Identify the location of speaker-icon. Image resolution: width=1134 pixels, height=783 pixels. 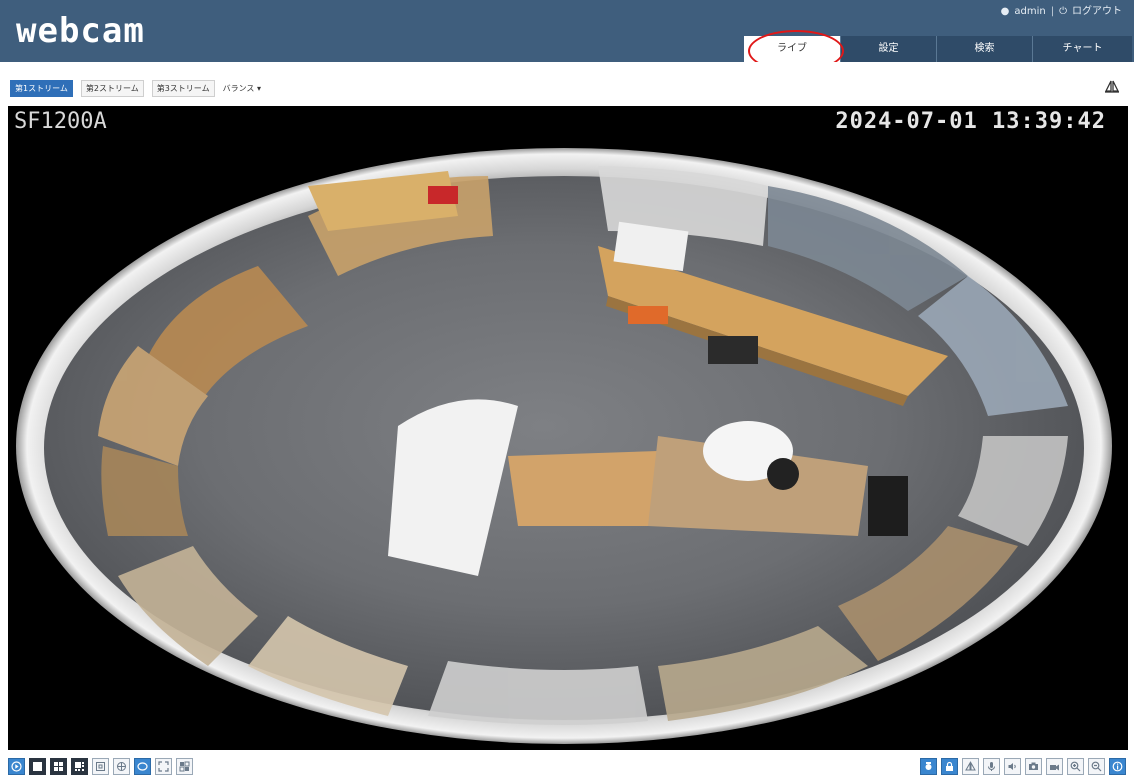
(1012, 766).